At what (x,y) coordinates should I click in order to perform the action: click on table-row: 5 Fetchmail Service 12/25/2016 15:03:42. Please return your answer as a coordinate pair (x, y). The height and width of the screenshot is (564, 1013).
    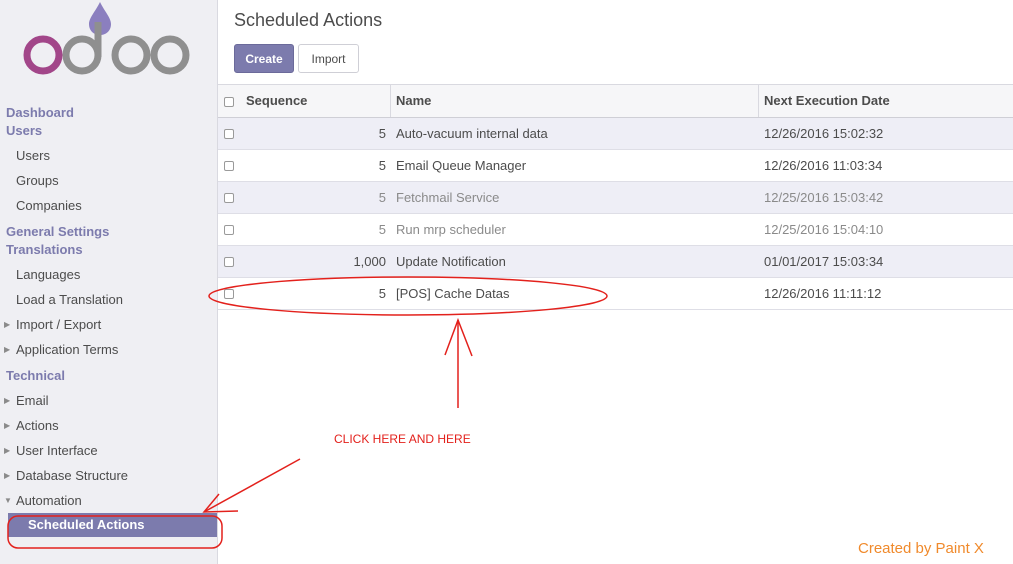
    Looking at the image, I should click on (615, 198).